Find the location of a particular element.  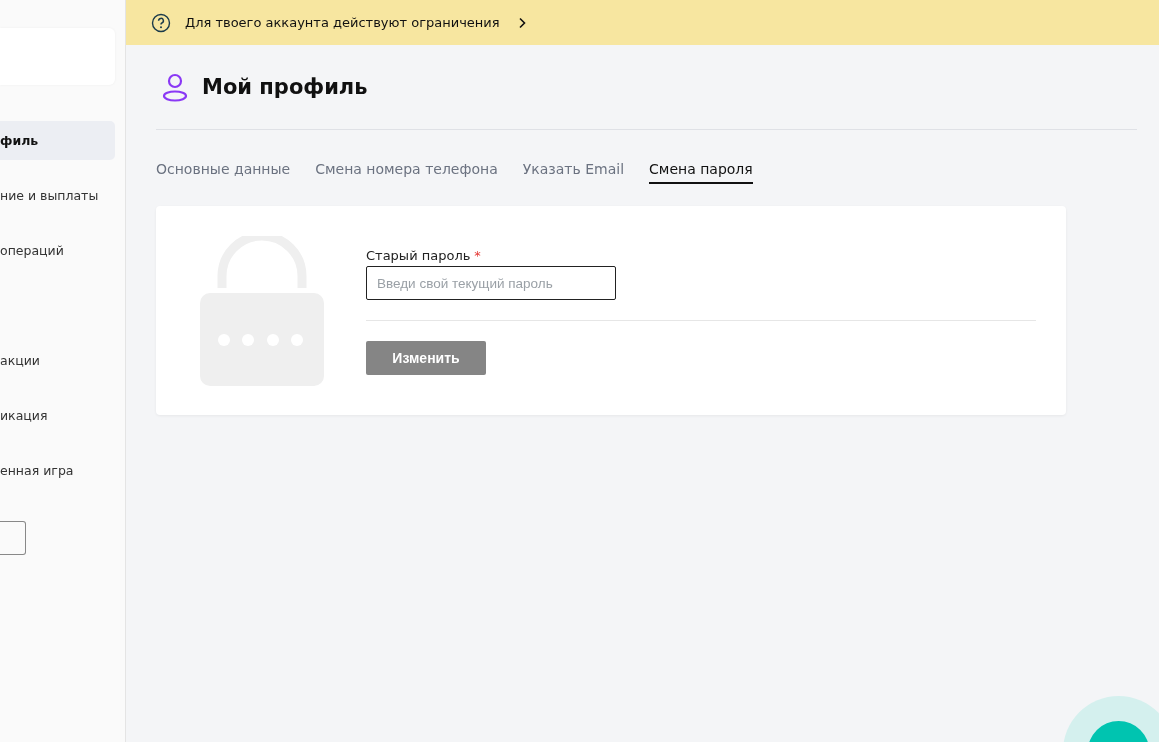

user-icon is located at coordinates (175, 87).